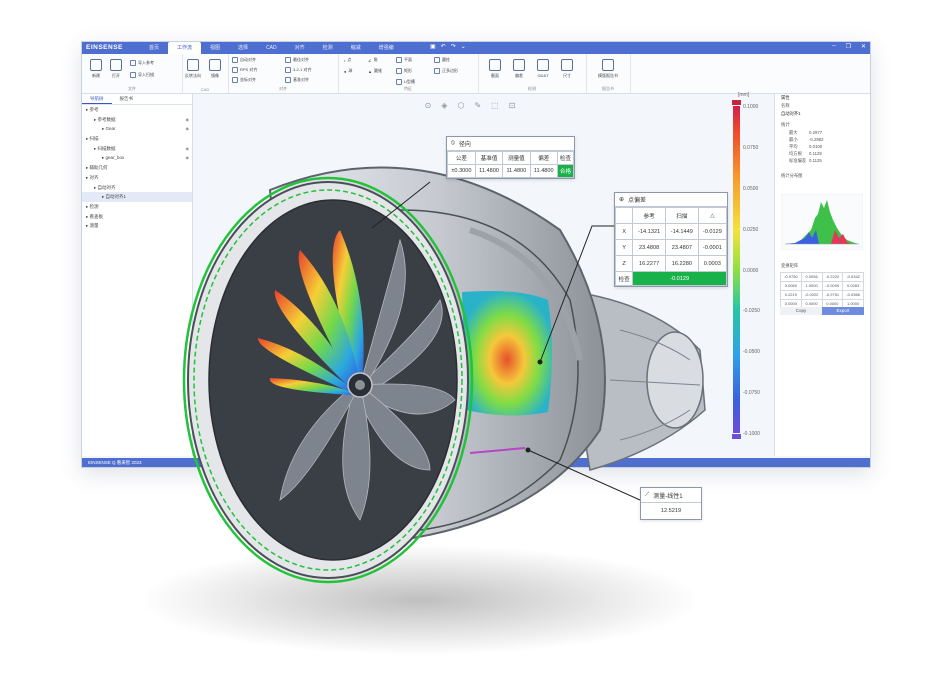 The height and width of the screenshot is (700, 950). I want to click on point-cell: -0.0001, so click(712, 247).